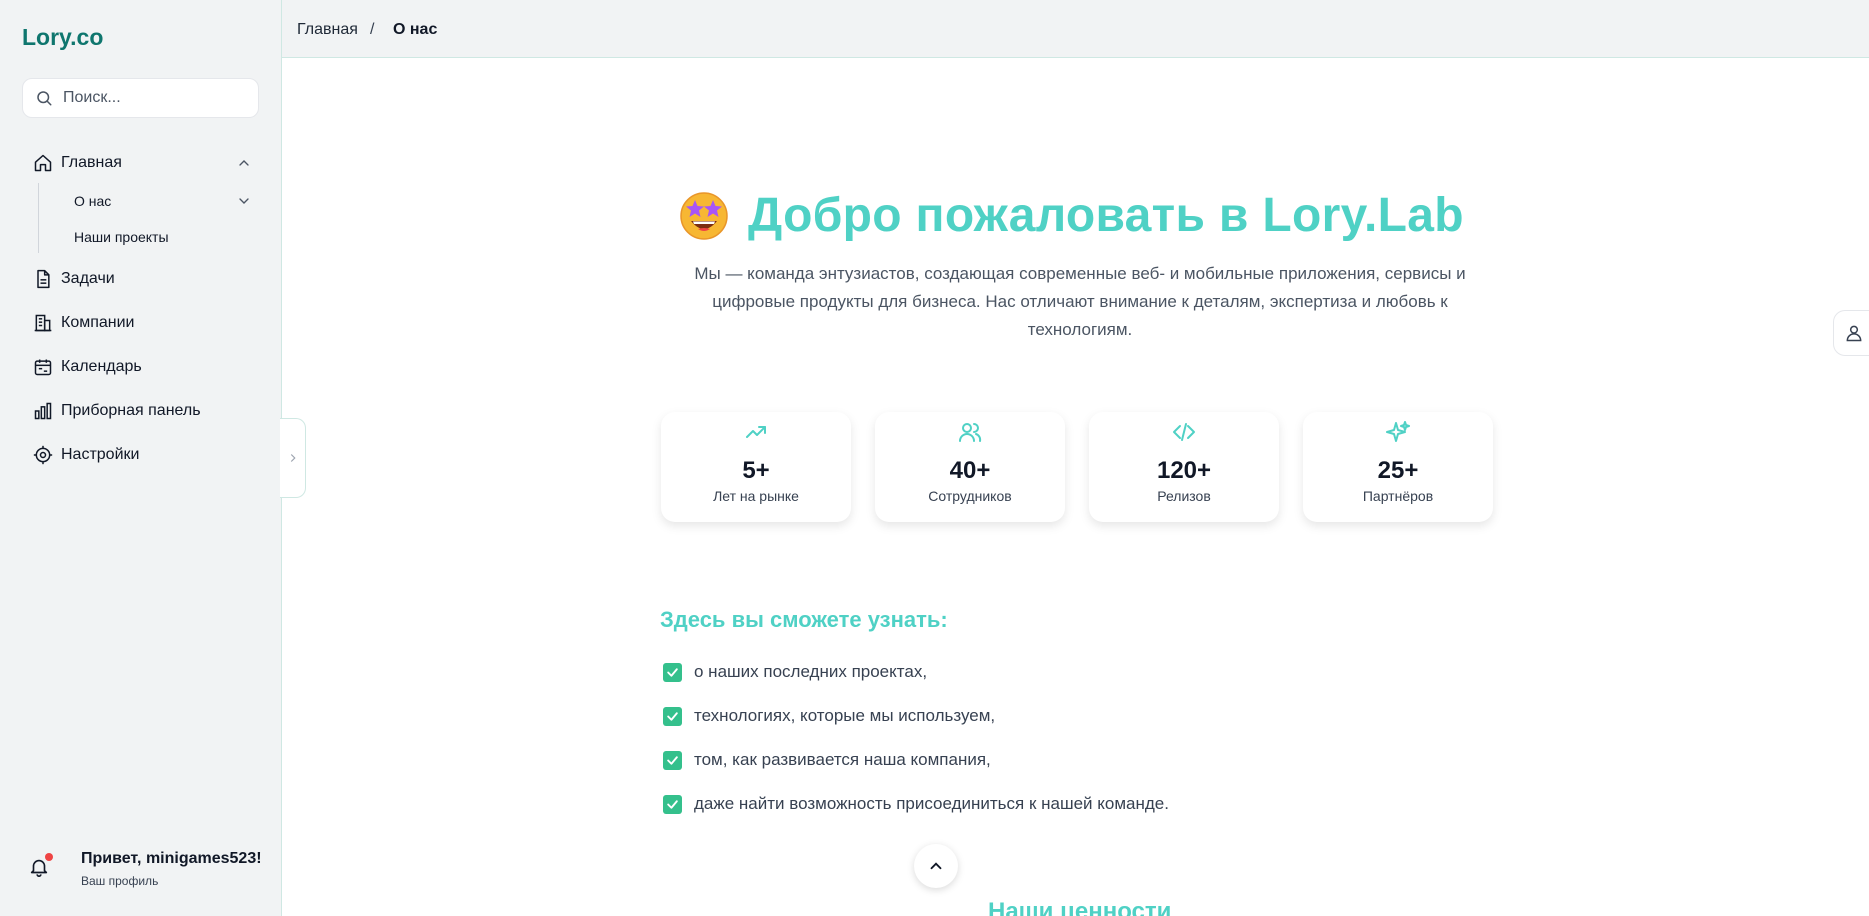 This screenshot has height=916, width=1869. Describe the element at coordinates (1106, 215) in the screenshot. I see `hero-heading: Добро пожаловать в Lory.Lab` at that location.